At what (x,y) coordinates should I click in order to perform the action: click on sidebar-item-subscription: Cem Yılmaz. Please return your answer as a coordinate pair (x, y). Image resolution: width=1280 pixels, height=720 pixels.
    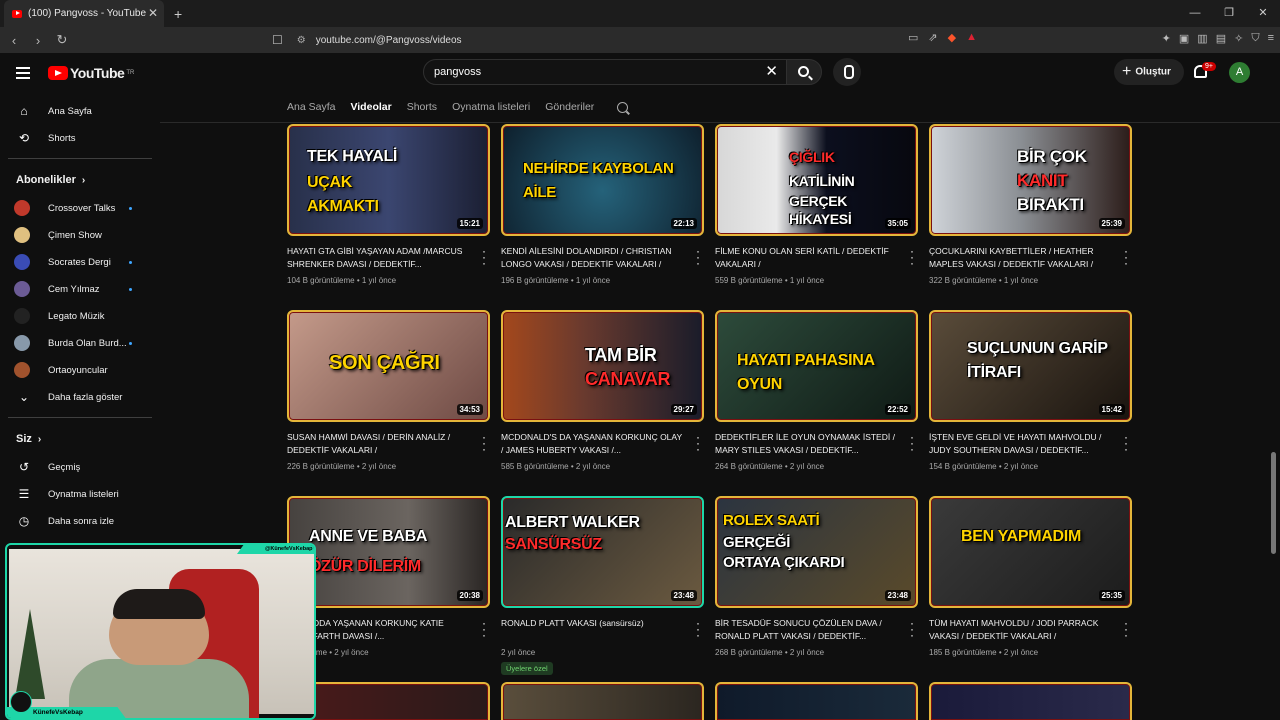
    Looking at the image, I should click on (80, 289).